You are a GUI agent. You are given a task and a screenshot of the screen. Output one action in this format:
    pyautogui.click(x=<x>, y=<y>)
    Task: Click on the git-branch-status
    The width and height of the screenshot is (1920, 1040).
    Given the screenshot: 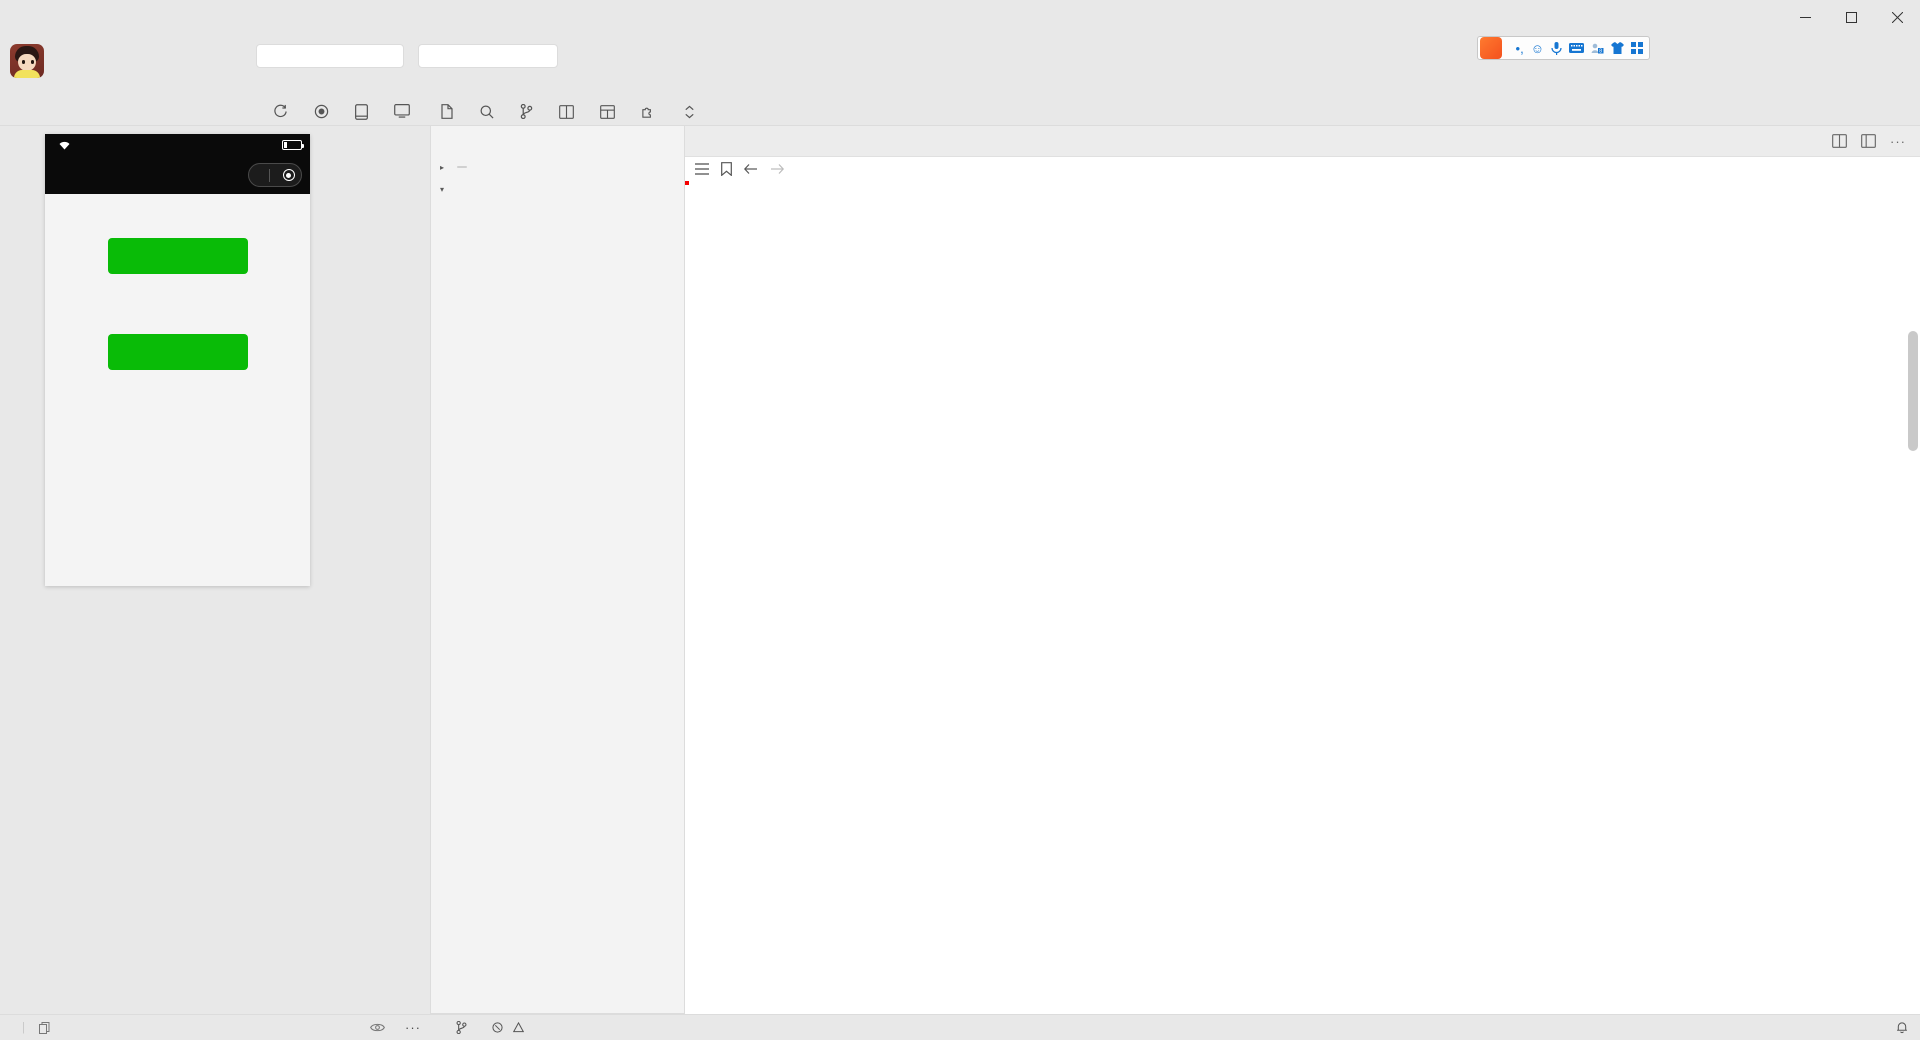 What is the action you would take?
    pyautogui.click(x=464, y=1027)
    